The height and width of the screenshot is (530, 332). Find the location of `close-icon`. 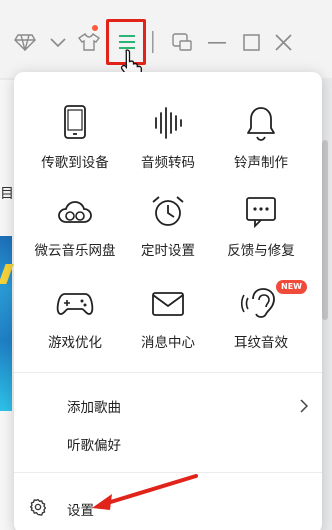

close-icon is located at coordinates (283, 42).